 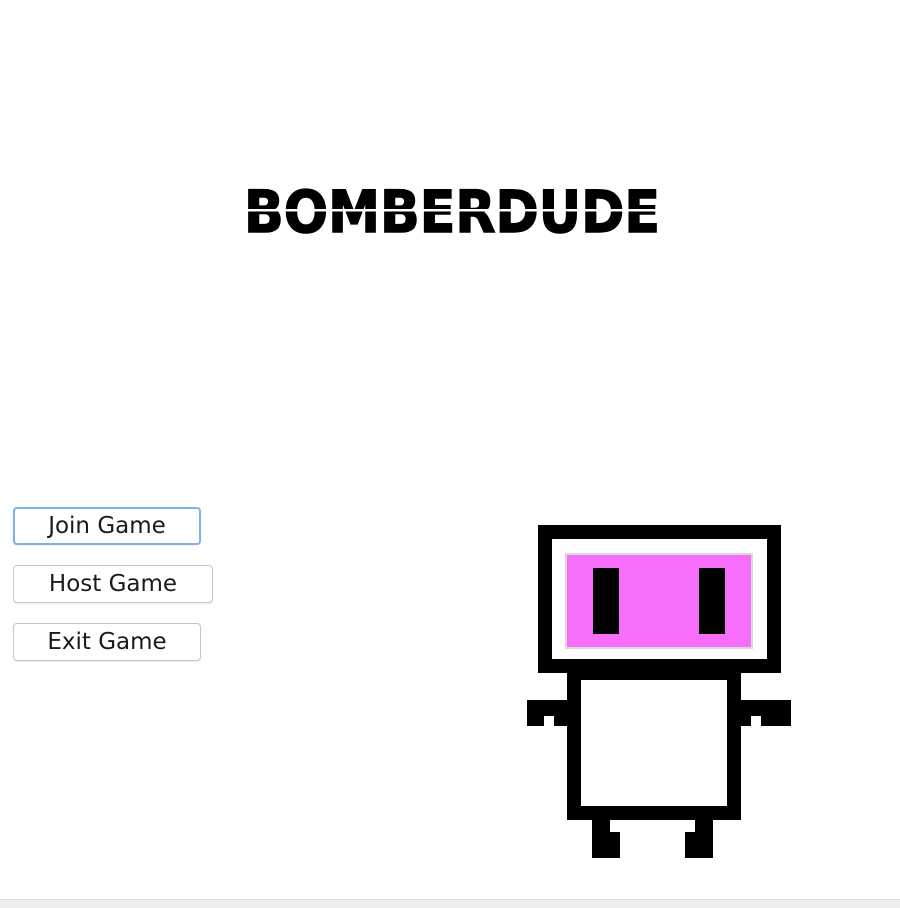 What do you see at coordinates (766, 713) in the screenshot?
I see `character-right-arm` at bounding box center [766, 713].